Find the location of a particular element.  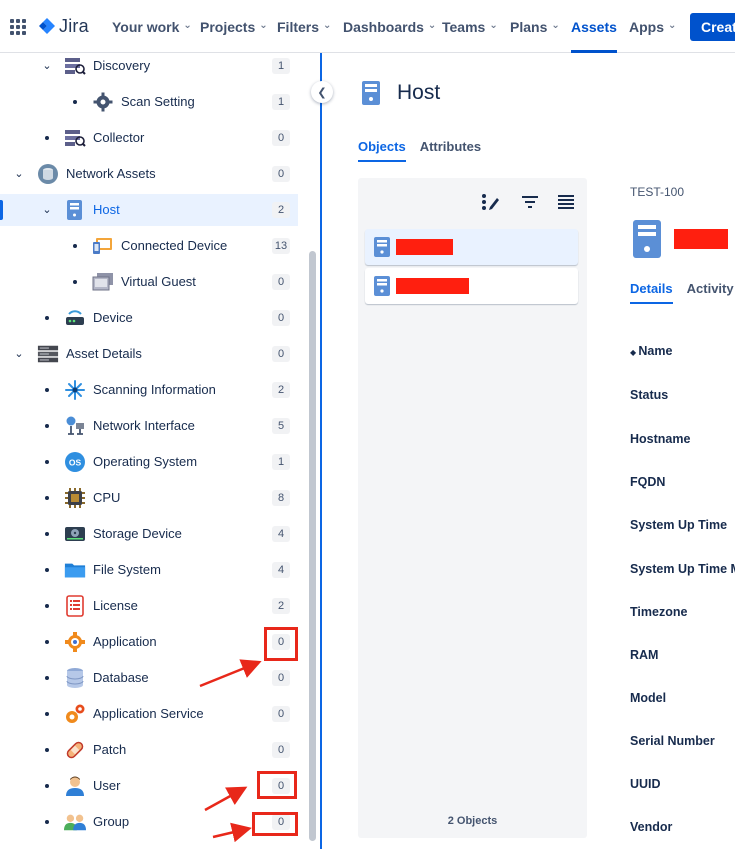

tree-item-label: Scan Setting is located at coordinates (158, 101).